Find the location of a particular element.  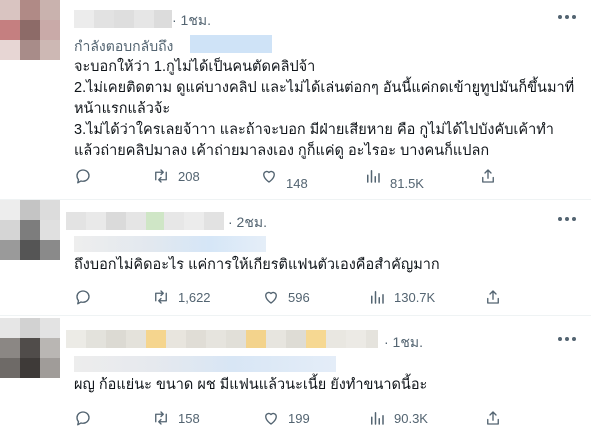

views-button: 81.5K is located at coordinates (394, 178).